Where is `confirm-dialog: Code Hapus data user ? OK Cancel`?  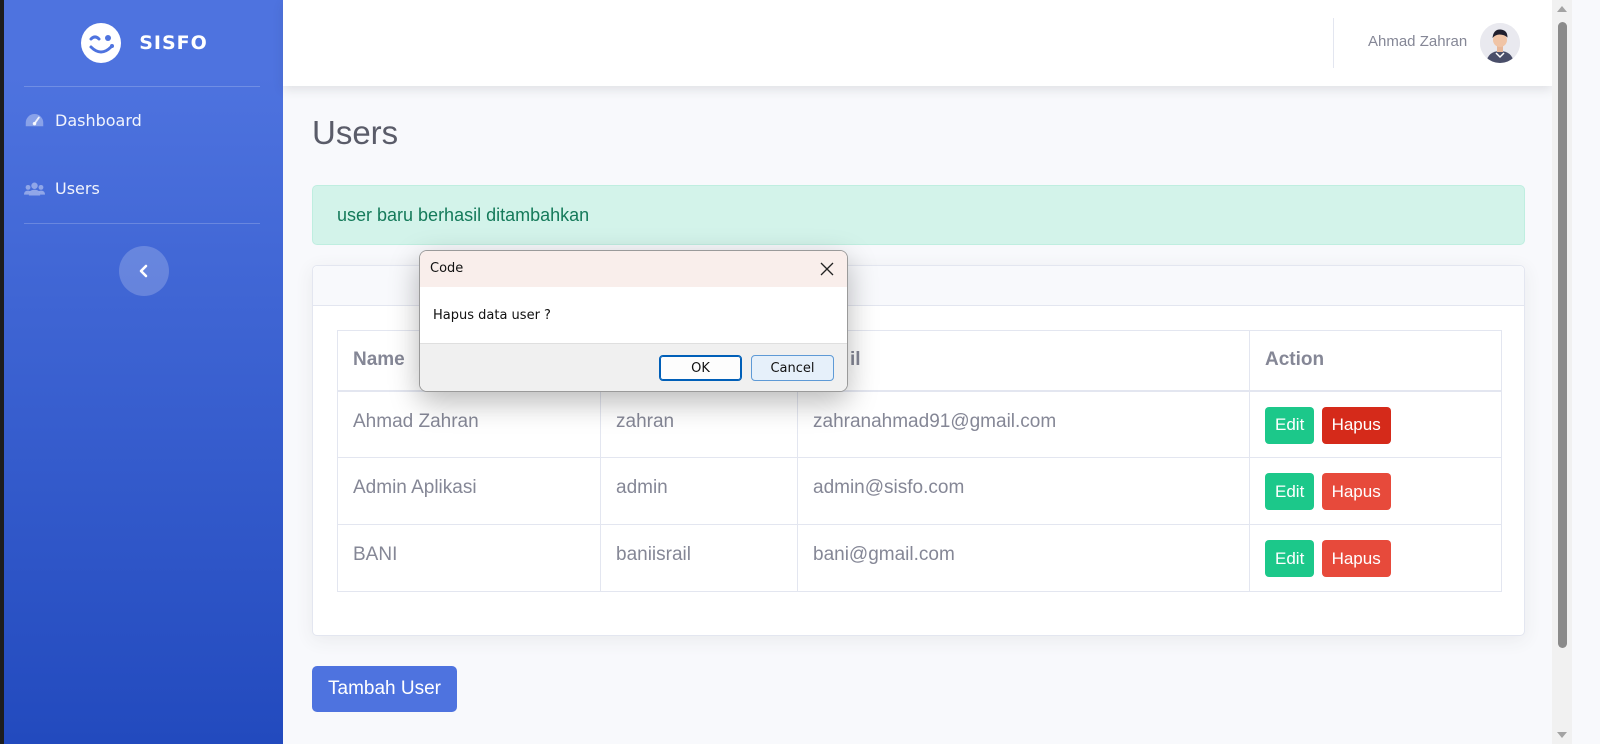 confirm-dialog: Code Hapus data user ? OK Cancel is located at coordinates (633, 321).